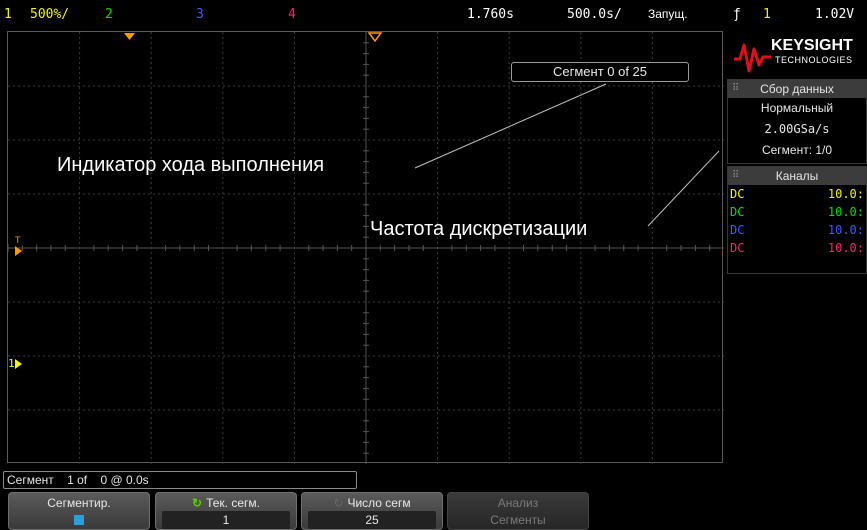 This screenshot has width=867, height=530. Describe the element at coordinates (18, 251) in the screenshot. I see `trigger-level-arrow-icon` at that location.